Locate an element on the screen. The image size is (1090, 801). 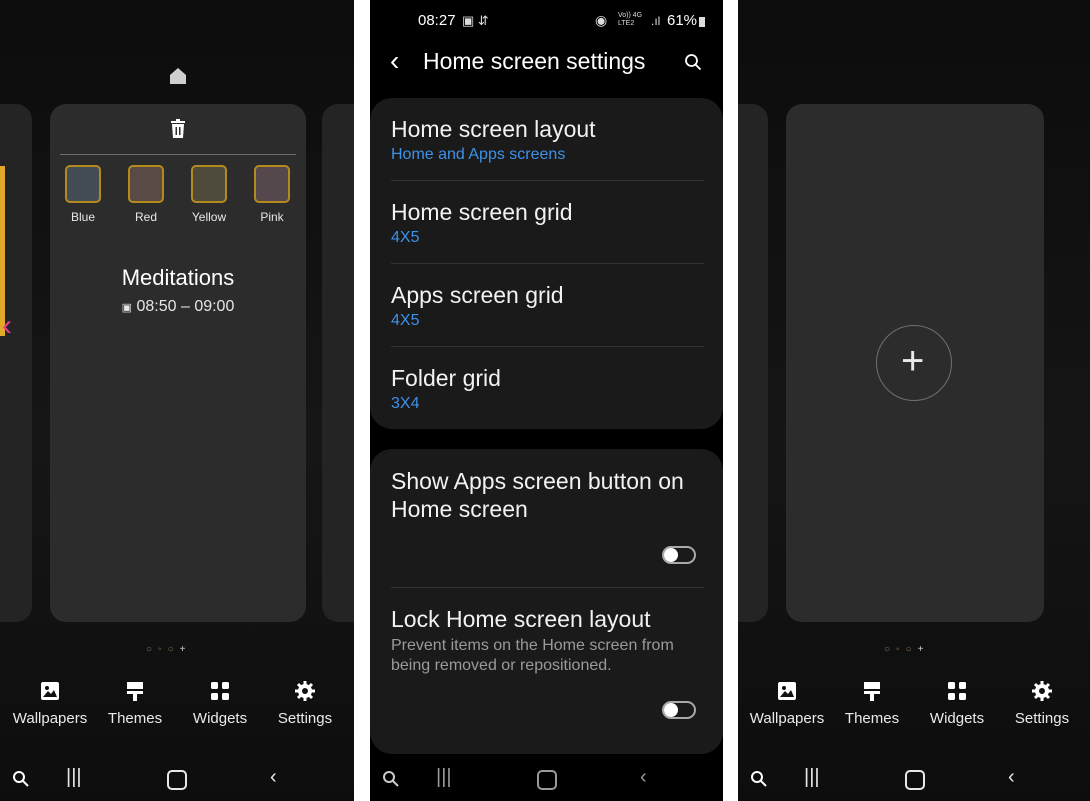
battery-level: 61% is located at coordinates (682, 20).